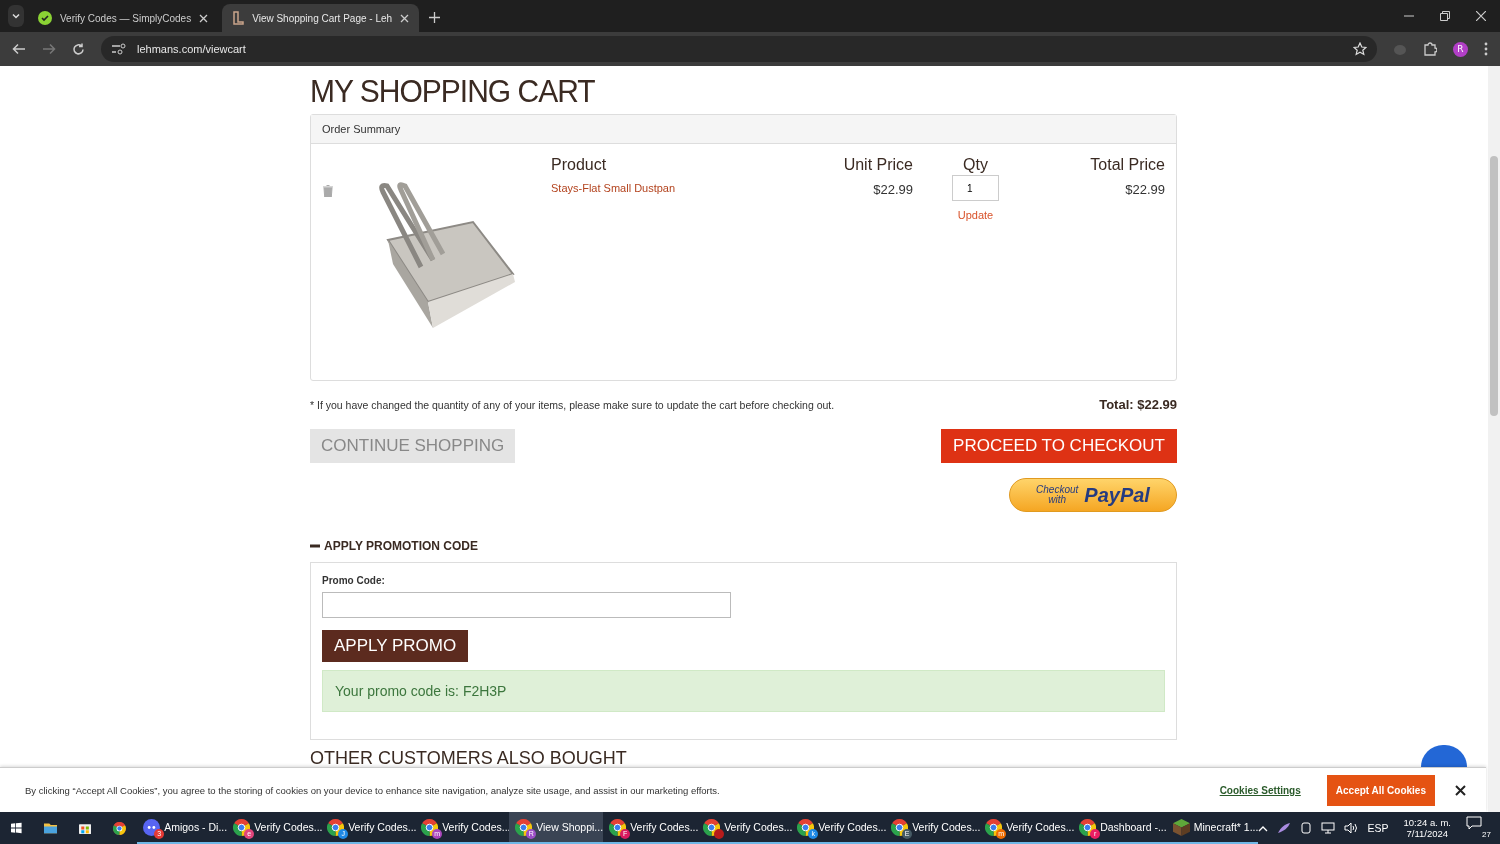 Image resolution: width=1500 pixels, height=844 pixels. Describe the element at coordinates (1260, 790) in the screenshot. I see `cookies-settings-link: Cookies Settings` at that location.